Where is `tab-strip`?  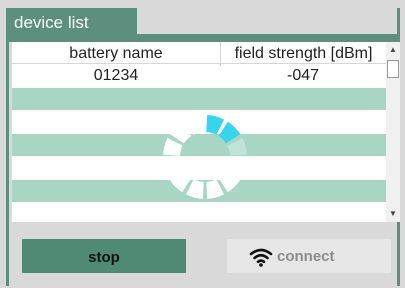
tab-strip is located at coordinates (203, 38).